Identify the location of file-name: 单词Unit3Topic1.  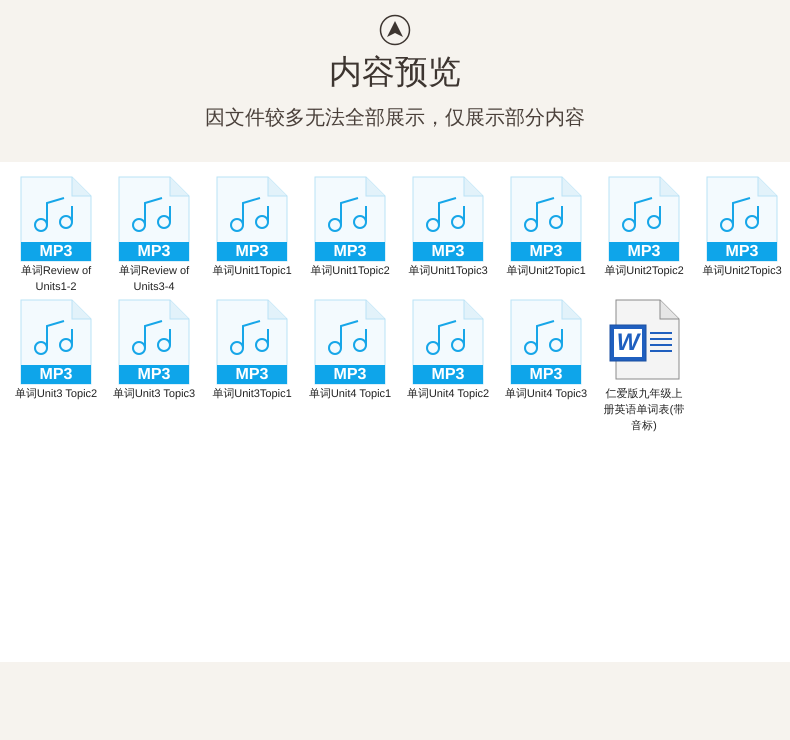
(252, 394).